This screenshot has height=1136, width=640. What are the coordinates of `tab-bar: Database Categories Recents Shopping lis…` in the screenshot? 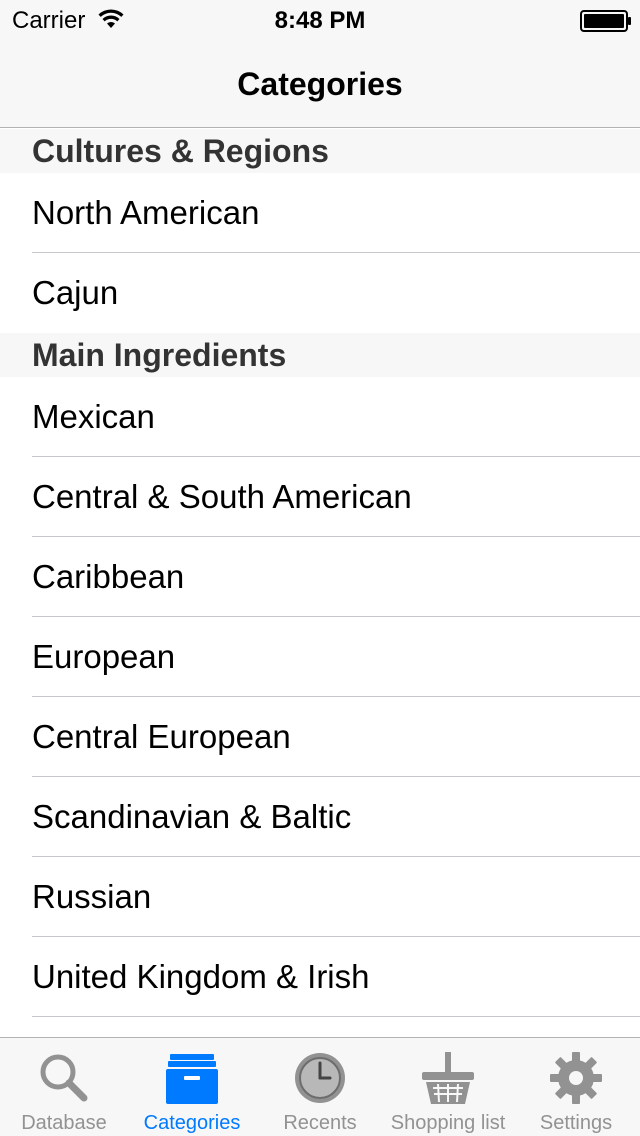 It's located at (320, 1086).